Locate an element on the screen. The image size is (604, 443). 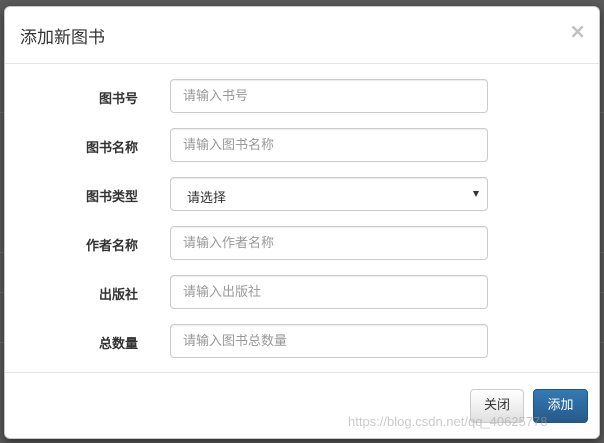
author-label: 作者名称 is located at coordinates (111, 246).